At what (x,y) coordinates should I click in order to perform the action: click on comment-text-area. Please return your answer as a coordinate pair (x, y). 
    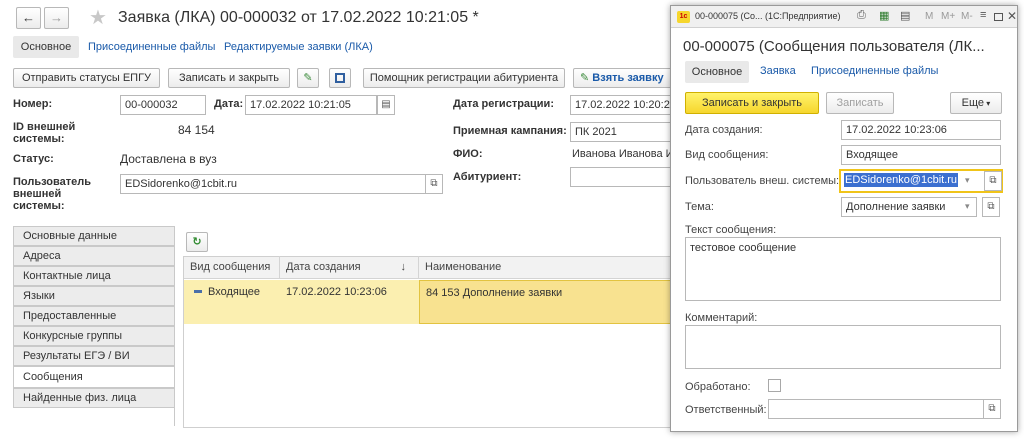
    Looking at the image, I should click on (843, 347).